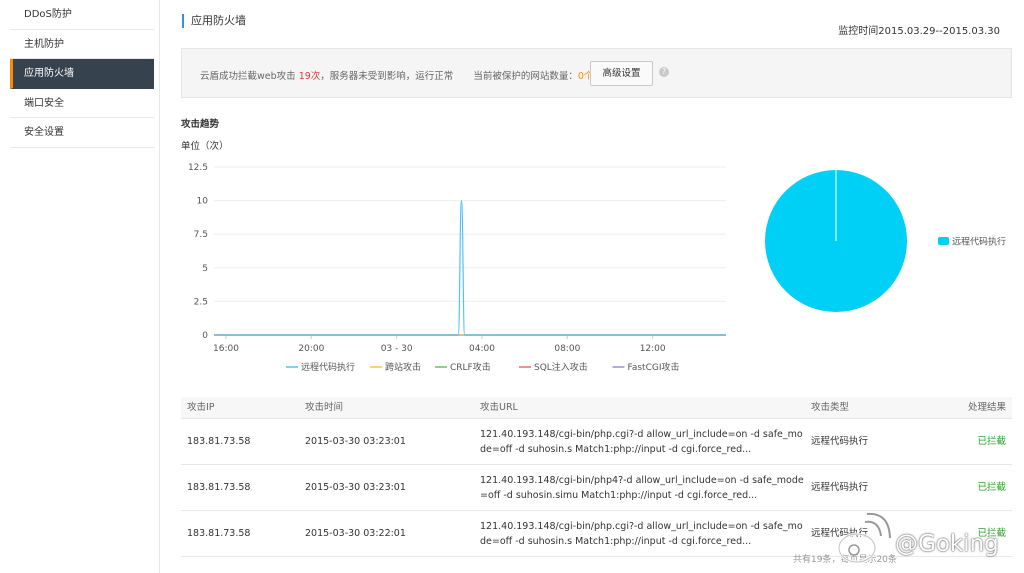 Image resolution: width=1024 pixels, height=573 pixels. I want to click on legend-entry: SQL注入攻击, so click(561, 367).